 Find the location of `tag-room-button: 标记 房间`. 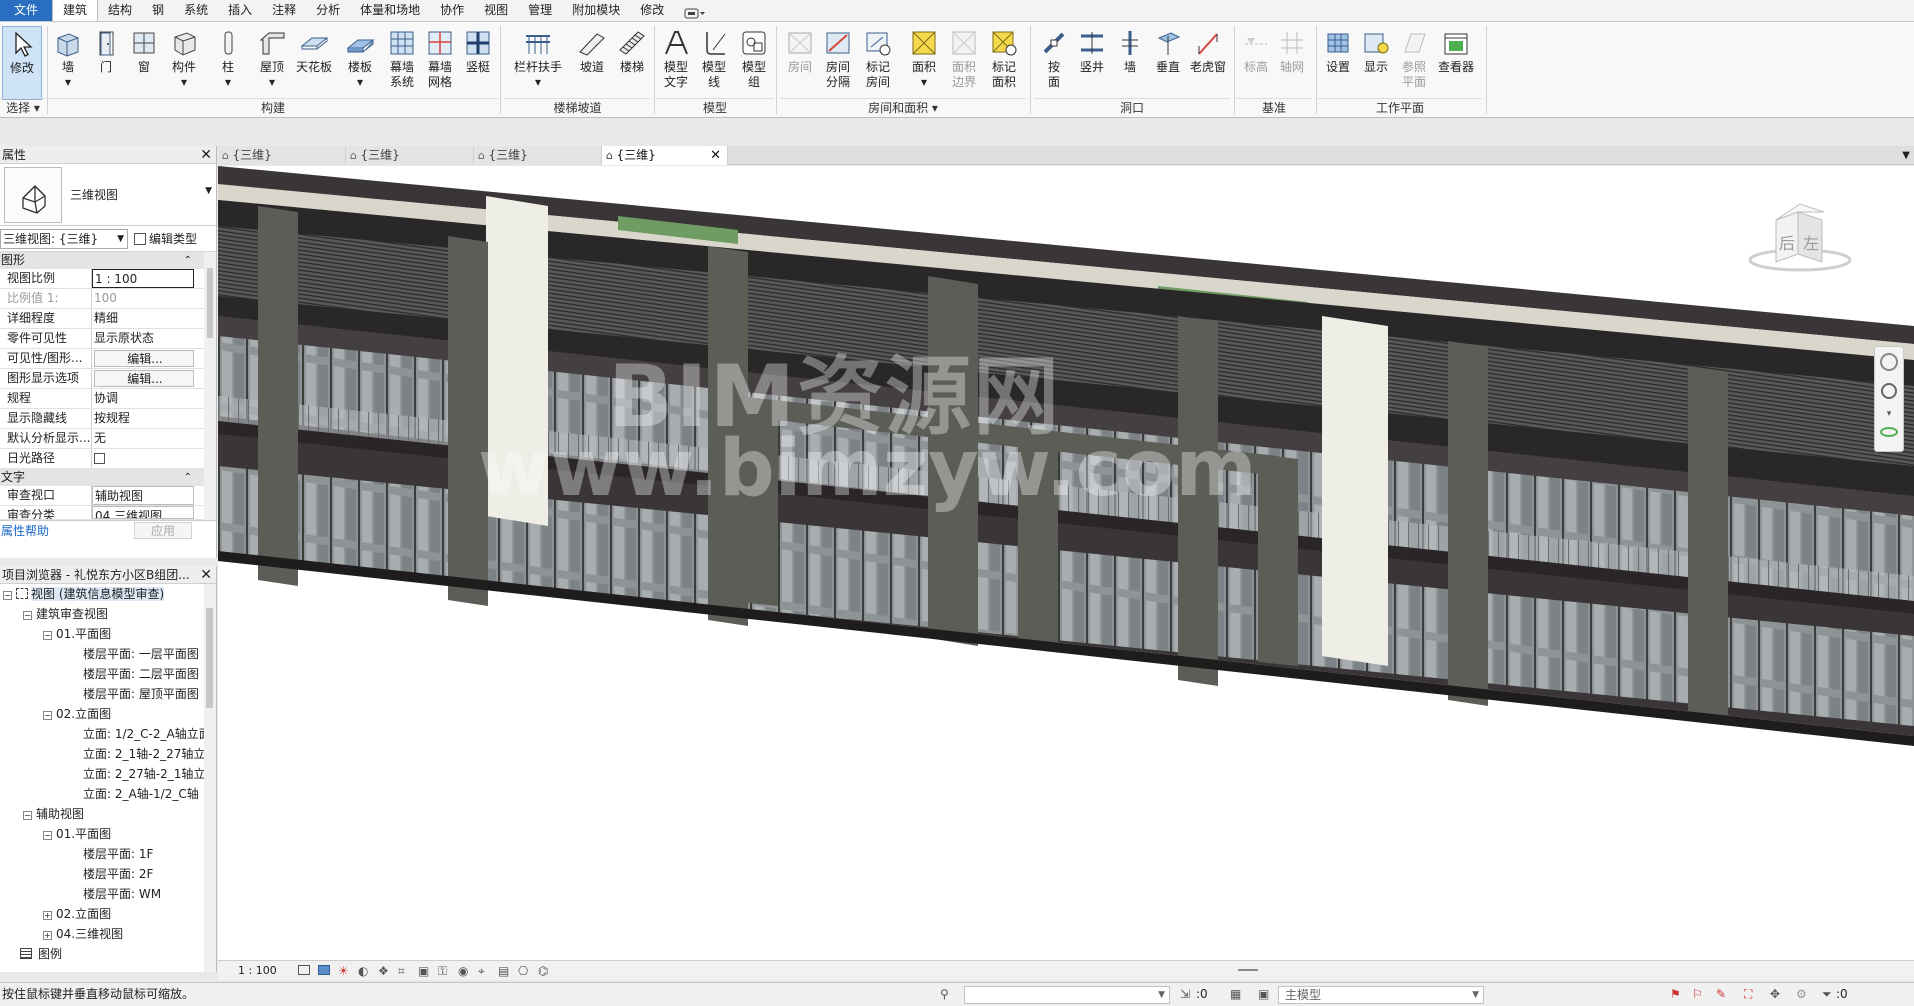

tag-room-button: 标记 房间 is located at coordinates (878, 58).